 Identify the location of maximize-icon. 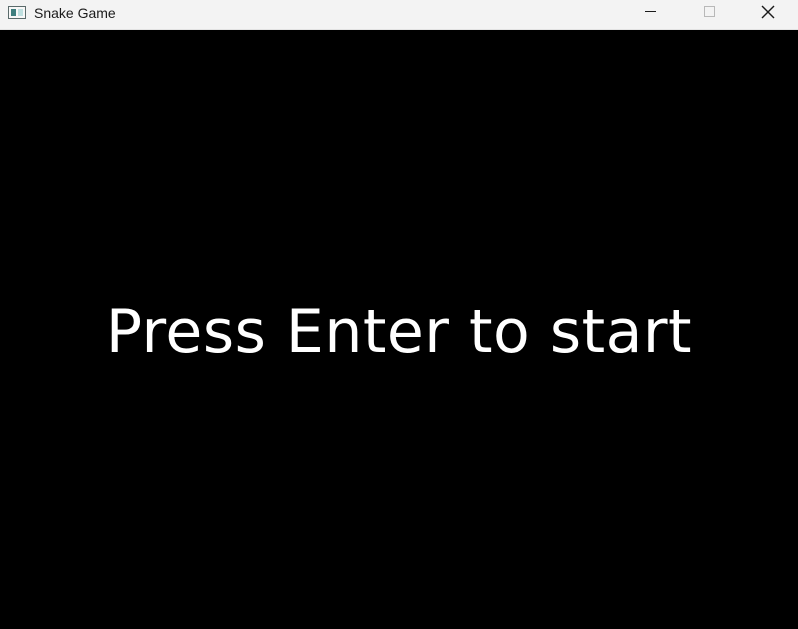
(709, 11).